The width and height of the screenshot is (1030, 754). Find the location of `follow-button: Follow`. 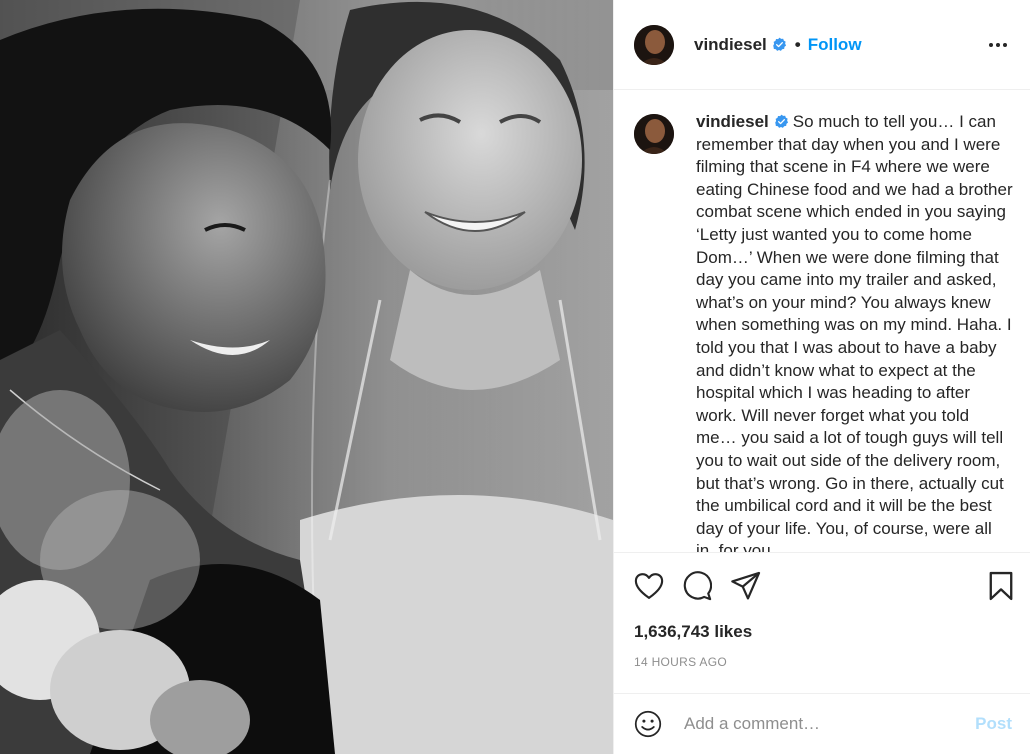

follow-button: Follow is located at coordinates (835, 45).